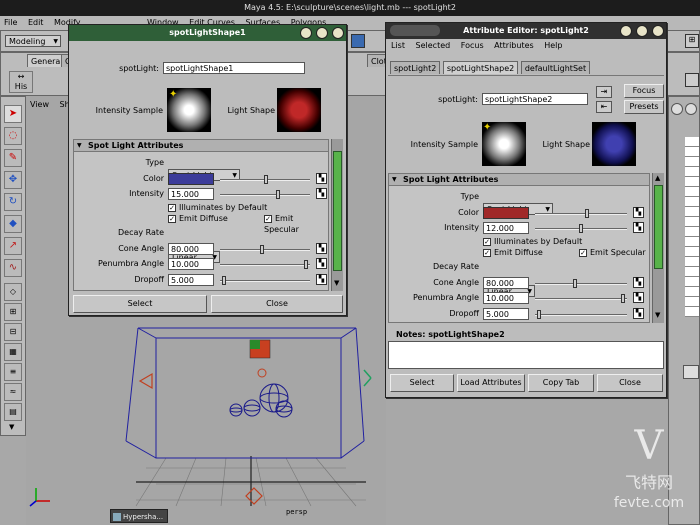 The height and width of the screenshot is (525, 700). What do you see at coordinates (306, 33) in the screenshot?
I see `win1-minimize-icon` at bounding box center [306, 33].